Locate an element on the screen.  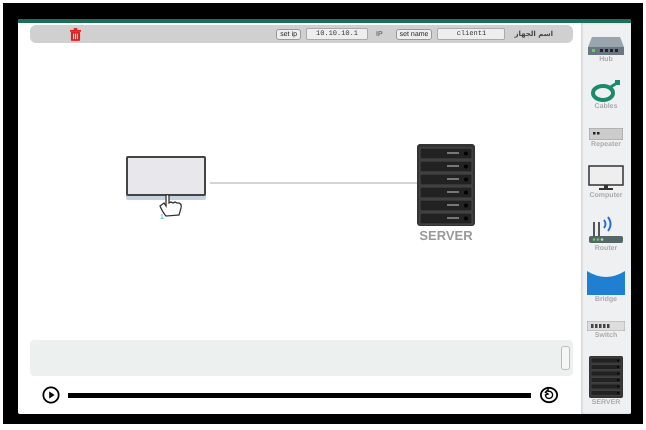
progress-track is located at coordinates (299, 395).